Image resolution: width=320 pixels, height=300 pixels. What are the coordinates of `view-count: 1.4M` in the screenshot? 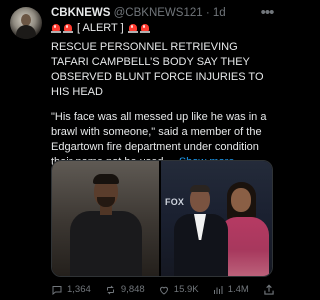 It's located at (238, 289).